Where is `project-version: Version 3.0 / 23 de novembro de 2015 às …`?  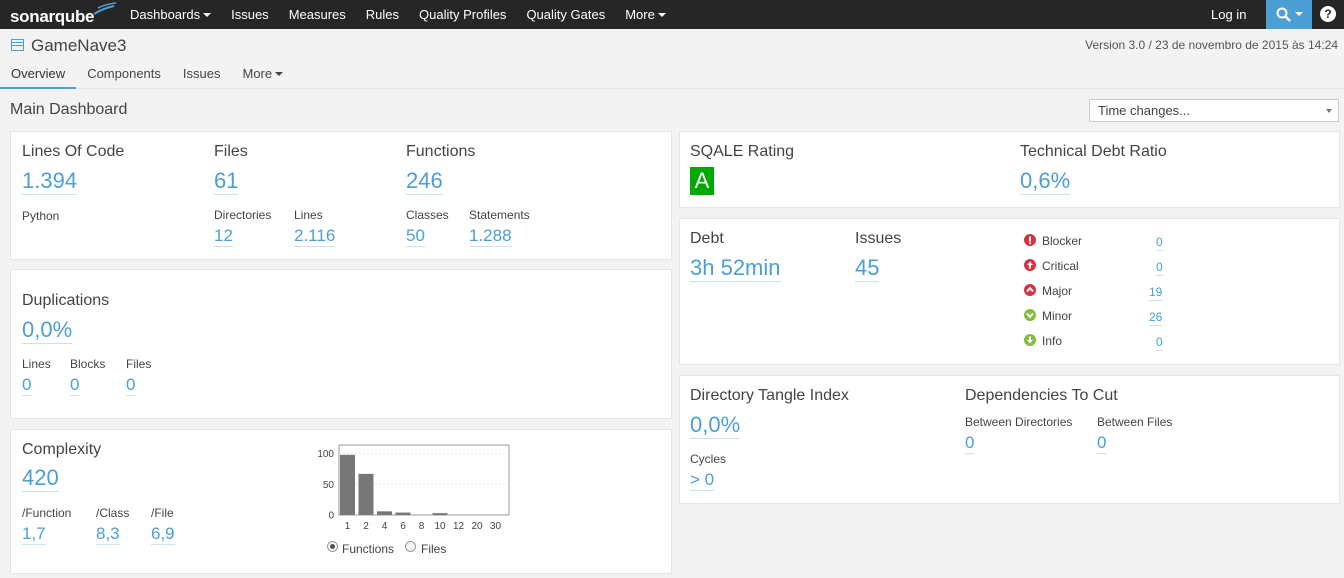 project-version: Version 3.0 / 23 de novembro de 2015 às … is located at coordinates (1211, 45).